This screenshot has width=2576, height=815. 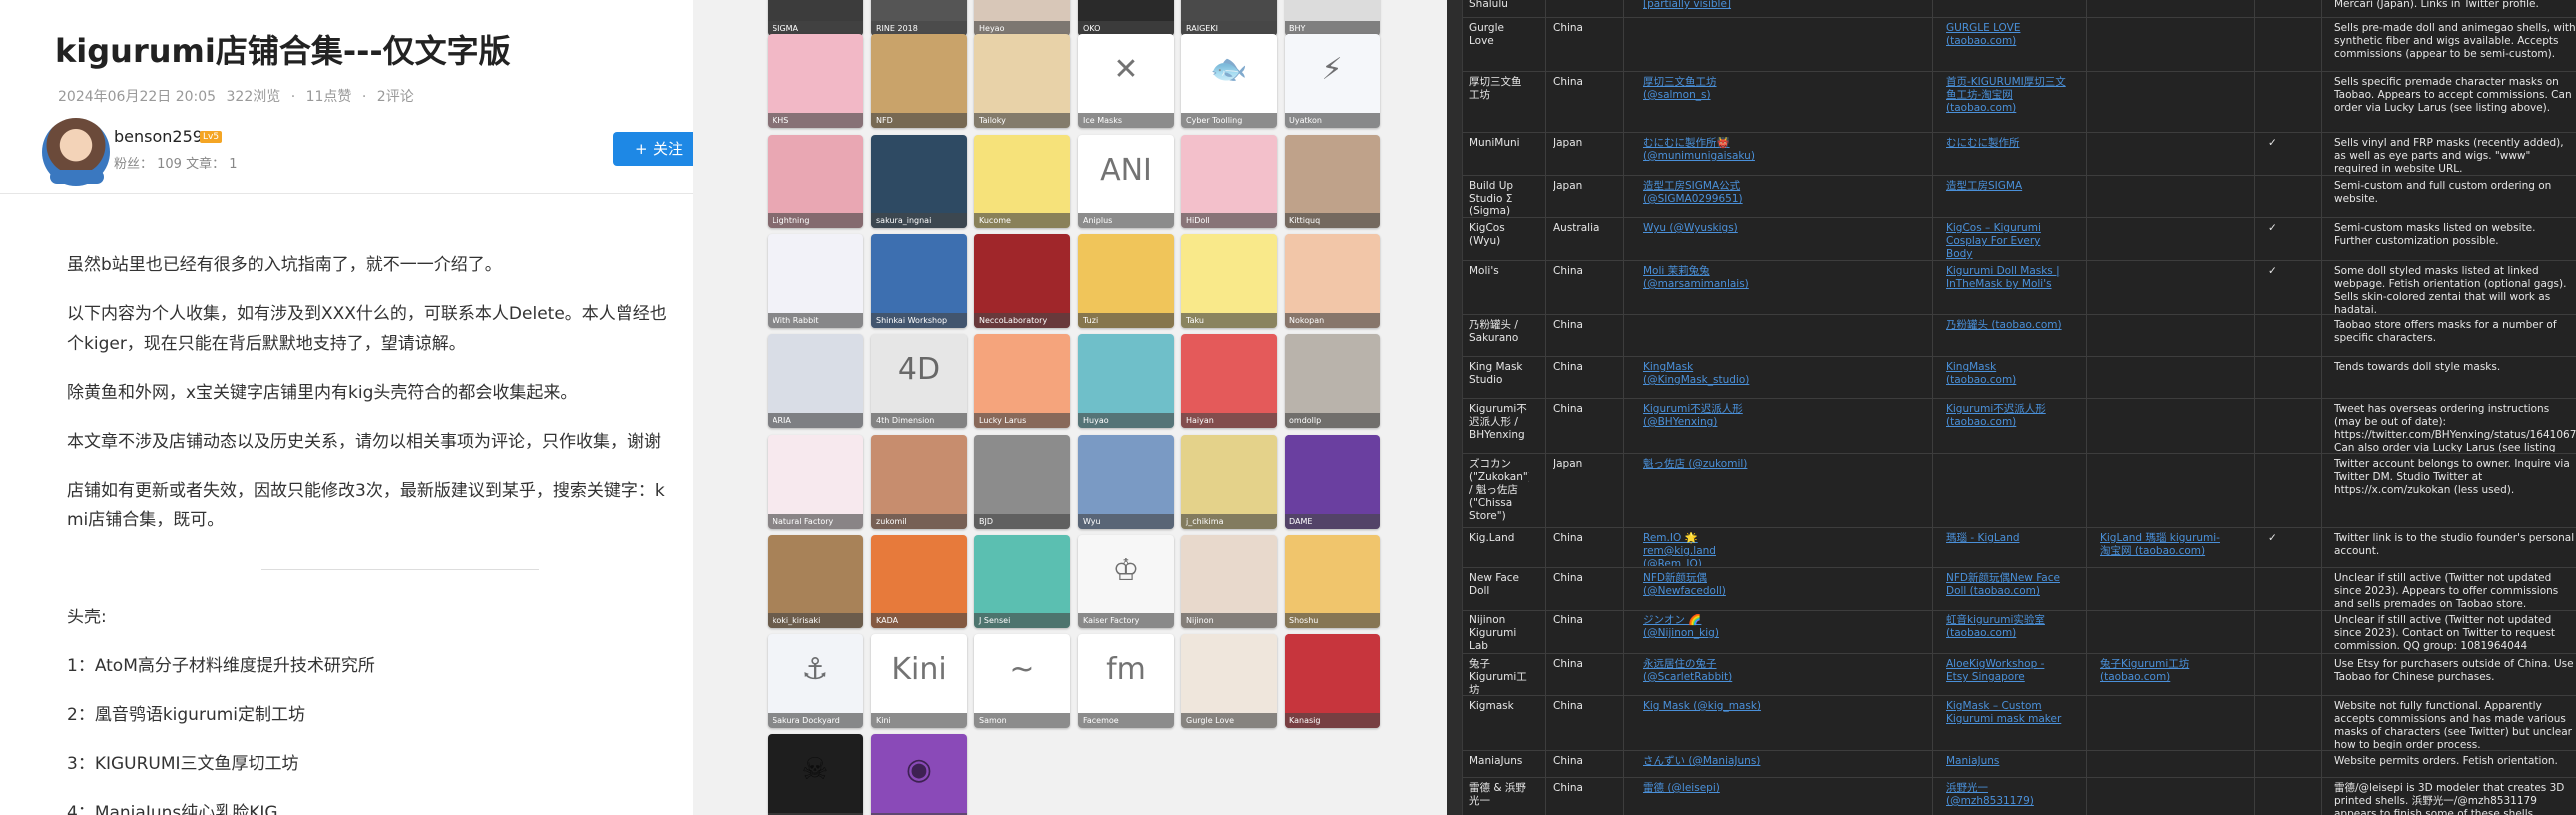 What do you see at coordinates (1333, 18) in the screenshot?
I see `shop-tile: BHY` at bounding box center [1333, 18].